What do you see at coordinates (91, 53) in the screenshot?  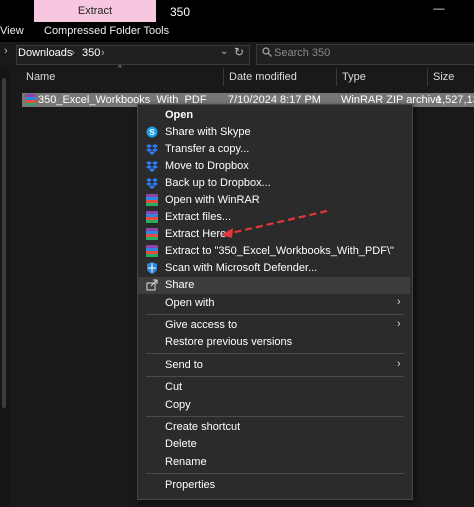 I see `breadcrumb-350: 350` at bounding box center [91, 53].